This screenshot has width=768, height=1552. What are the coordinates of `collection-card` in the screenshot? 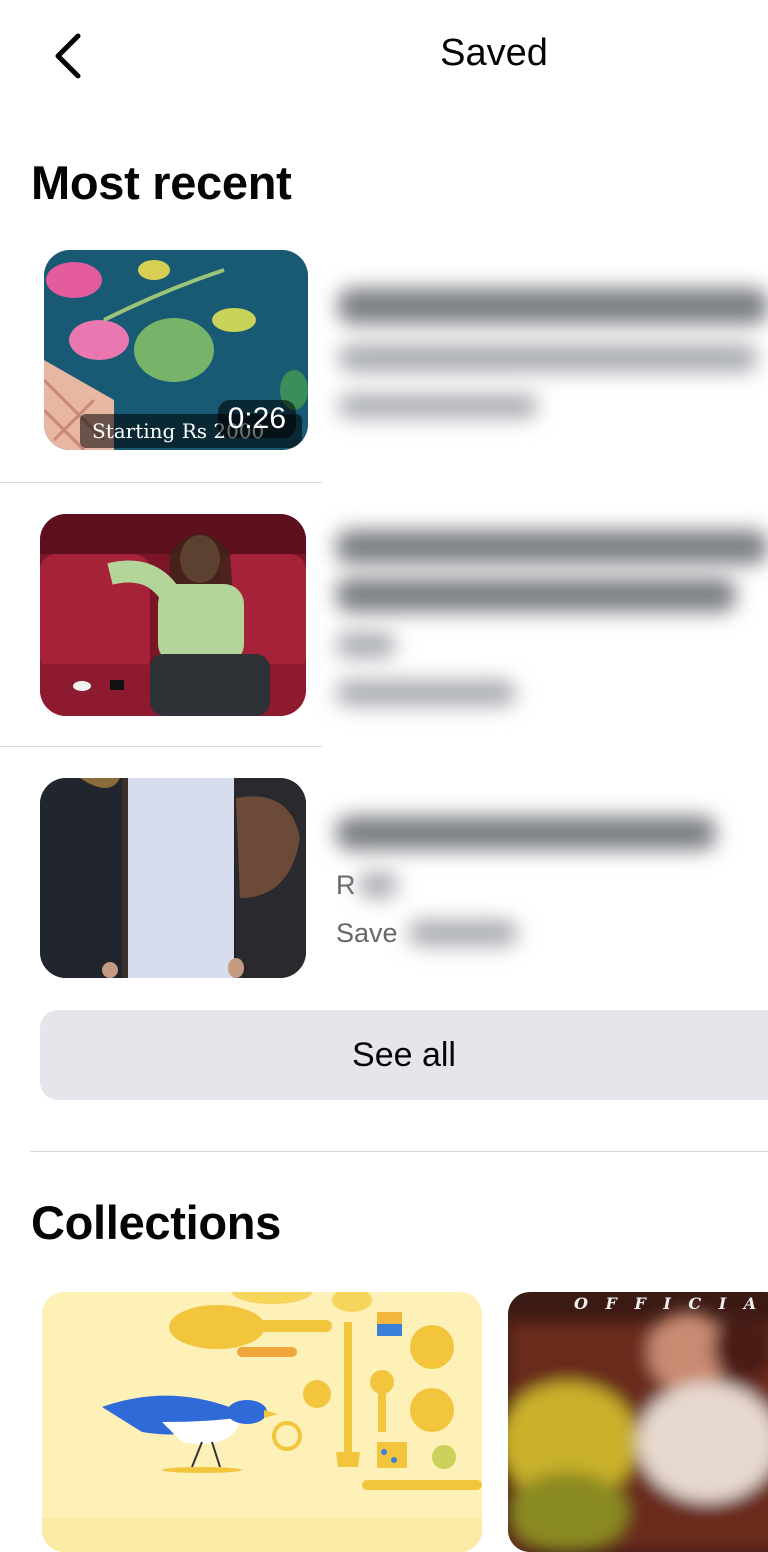 It's located at (262, 1422).